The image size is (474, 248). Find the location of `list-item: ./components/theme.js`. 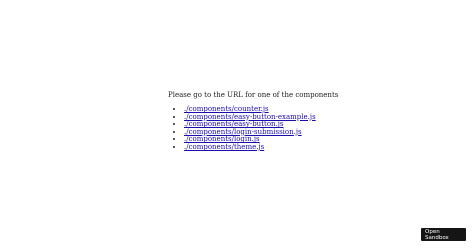

list-item: ./components/theme.js is located at coordinates (261, 147).